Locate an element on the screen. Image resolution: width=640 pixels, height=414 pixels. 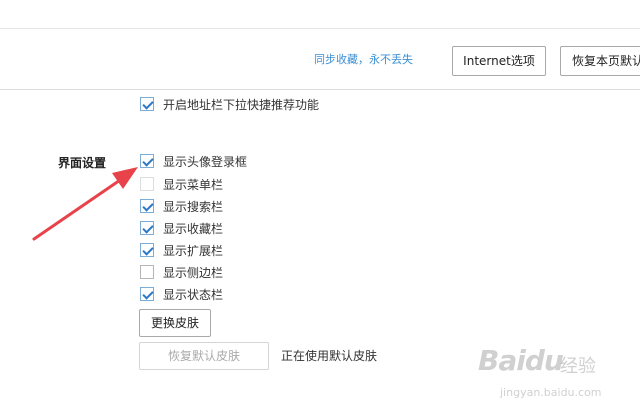
show-sidebar-label: 显示侧边栏 is located at coordinates (193, 272).